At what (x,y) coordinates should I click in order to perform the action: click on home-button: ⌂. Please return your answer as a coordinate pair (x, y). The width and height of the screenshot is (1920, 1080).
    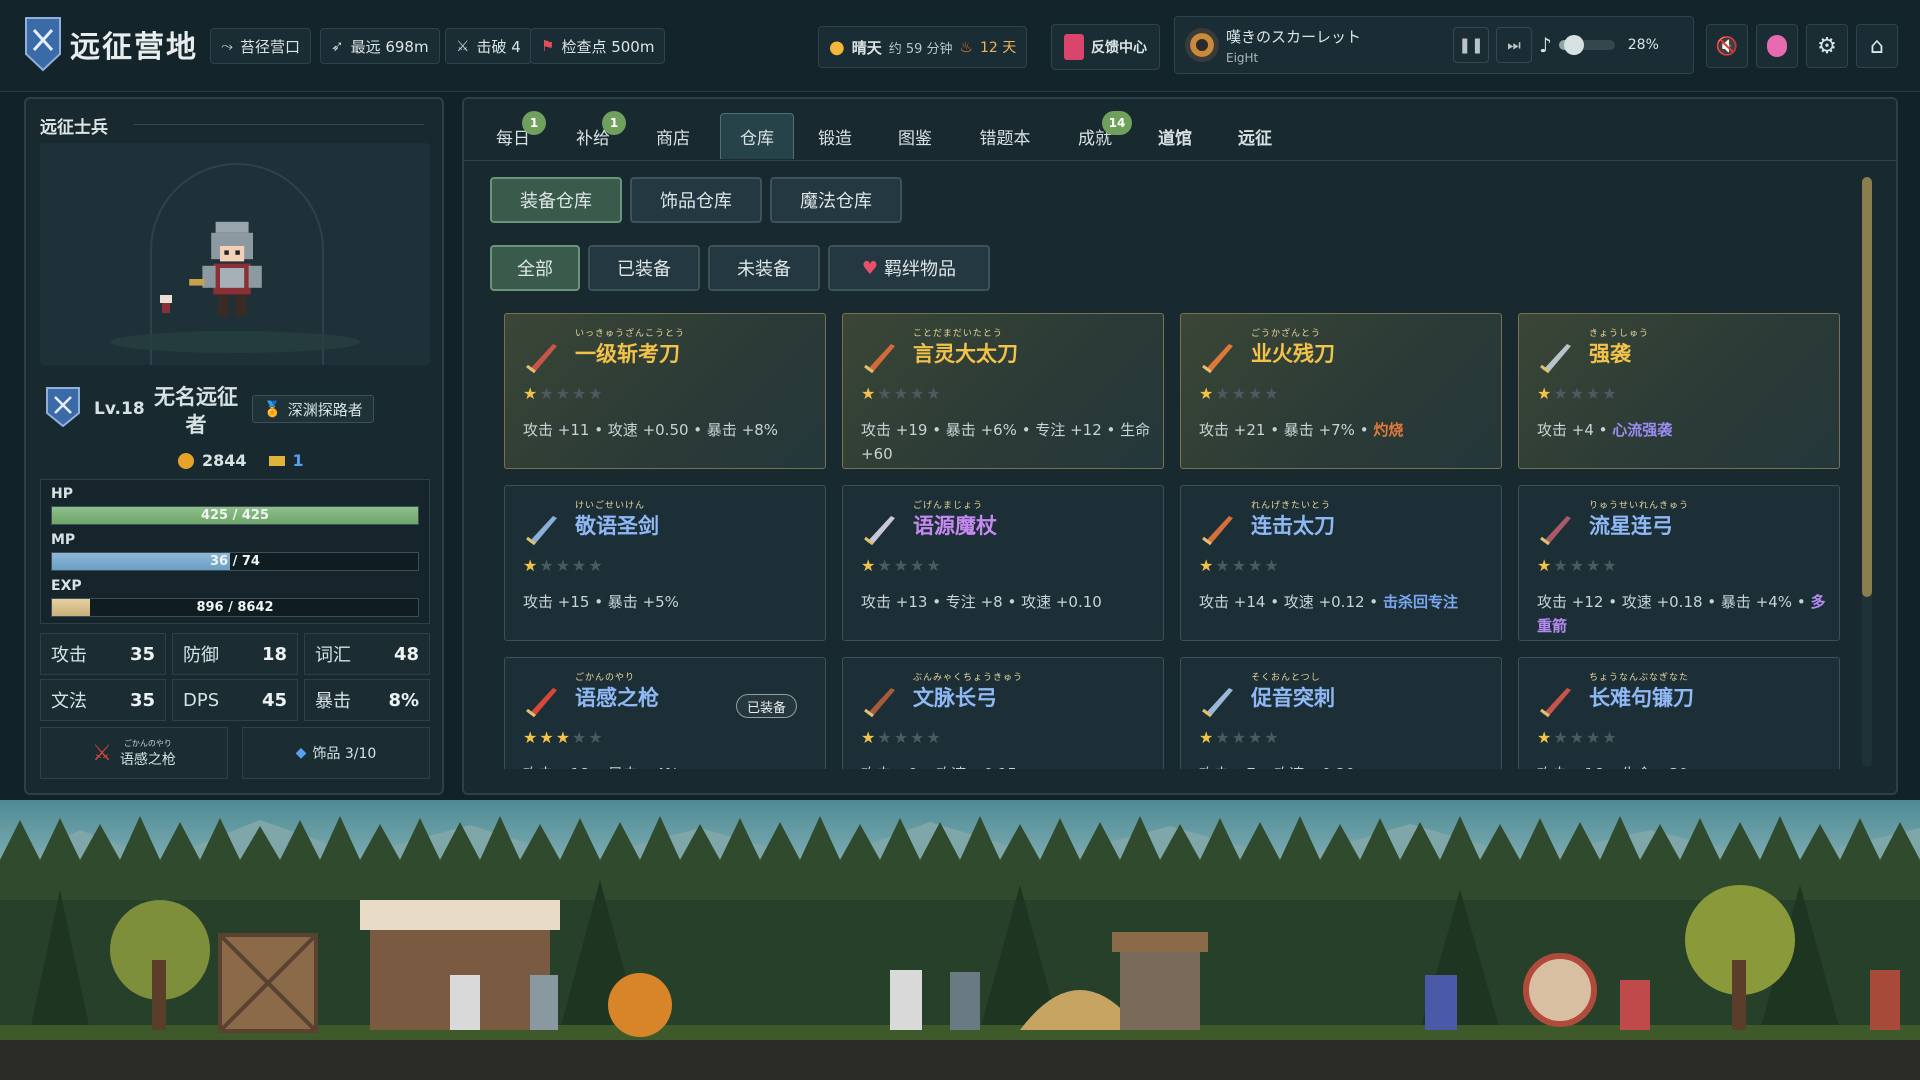
    Looking at the image, I should click on (1877, 46).